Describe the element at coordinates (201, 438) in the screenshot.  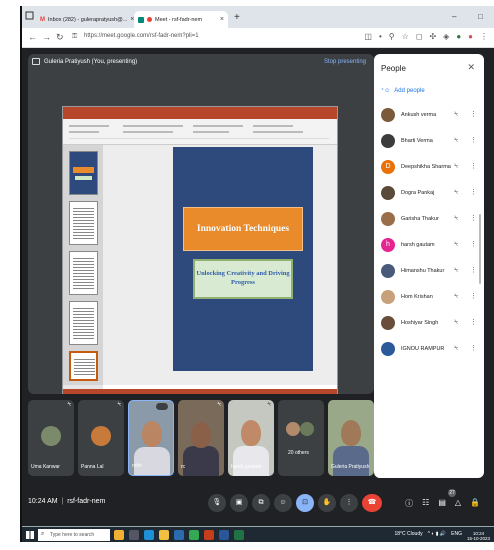
I see `participant-tile: ⍀ rc` at that location.